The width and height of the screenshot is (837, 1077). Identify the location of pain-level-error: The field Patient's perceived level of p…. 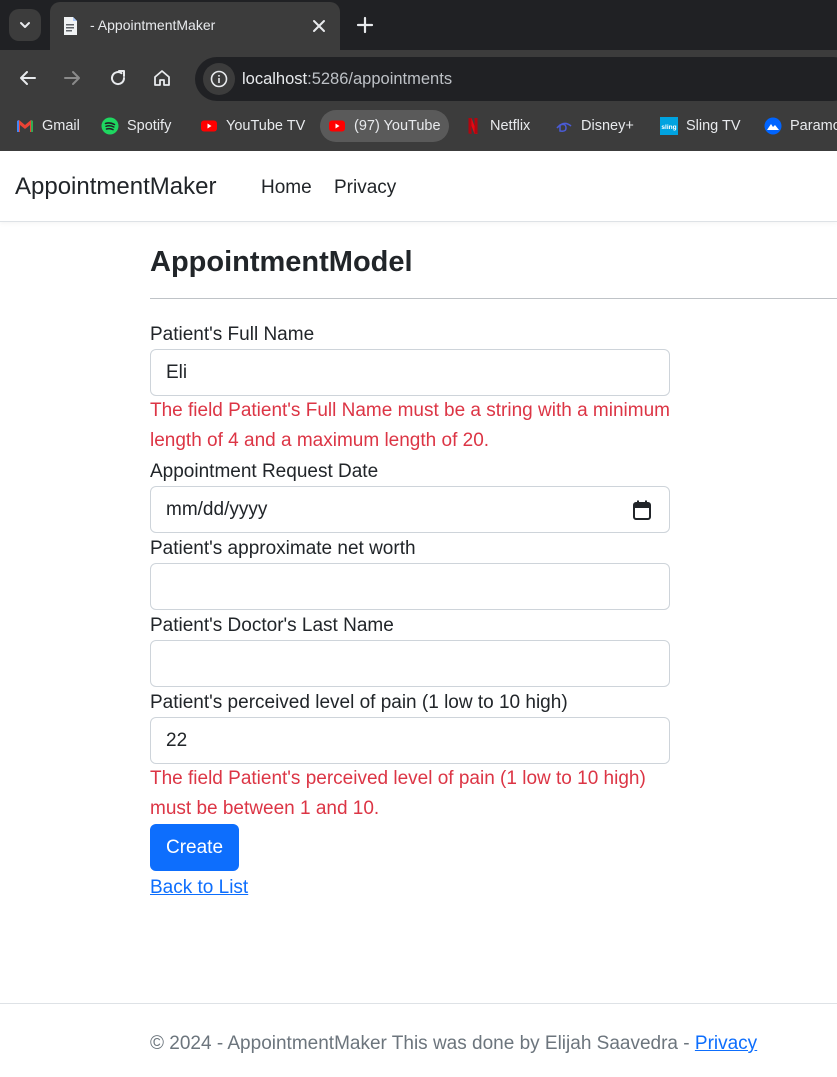
(398, 793).